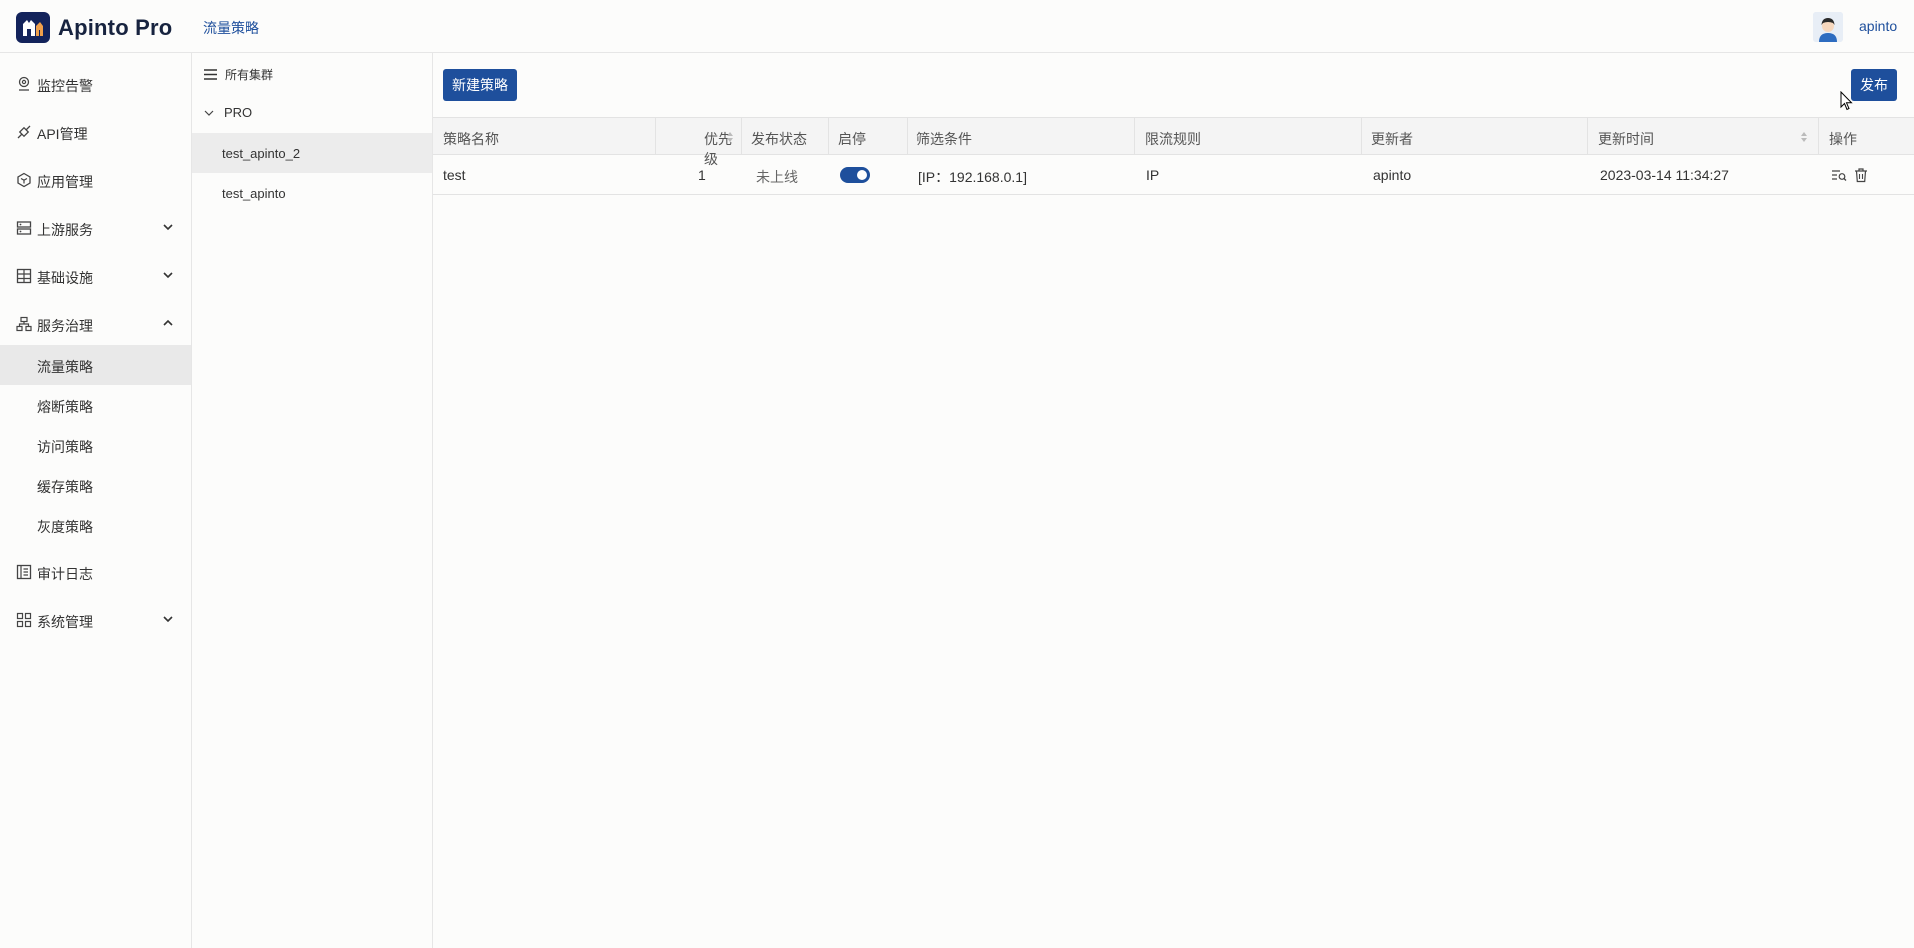 This screenshot has height=948, width=1914. Describe the element at coordinates (95, 572) in the screenshot. I see `sidebar-item-audit-log: 审计日志` at that location.